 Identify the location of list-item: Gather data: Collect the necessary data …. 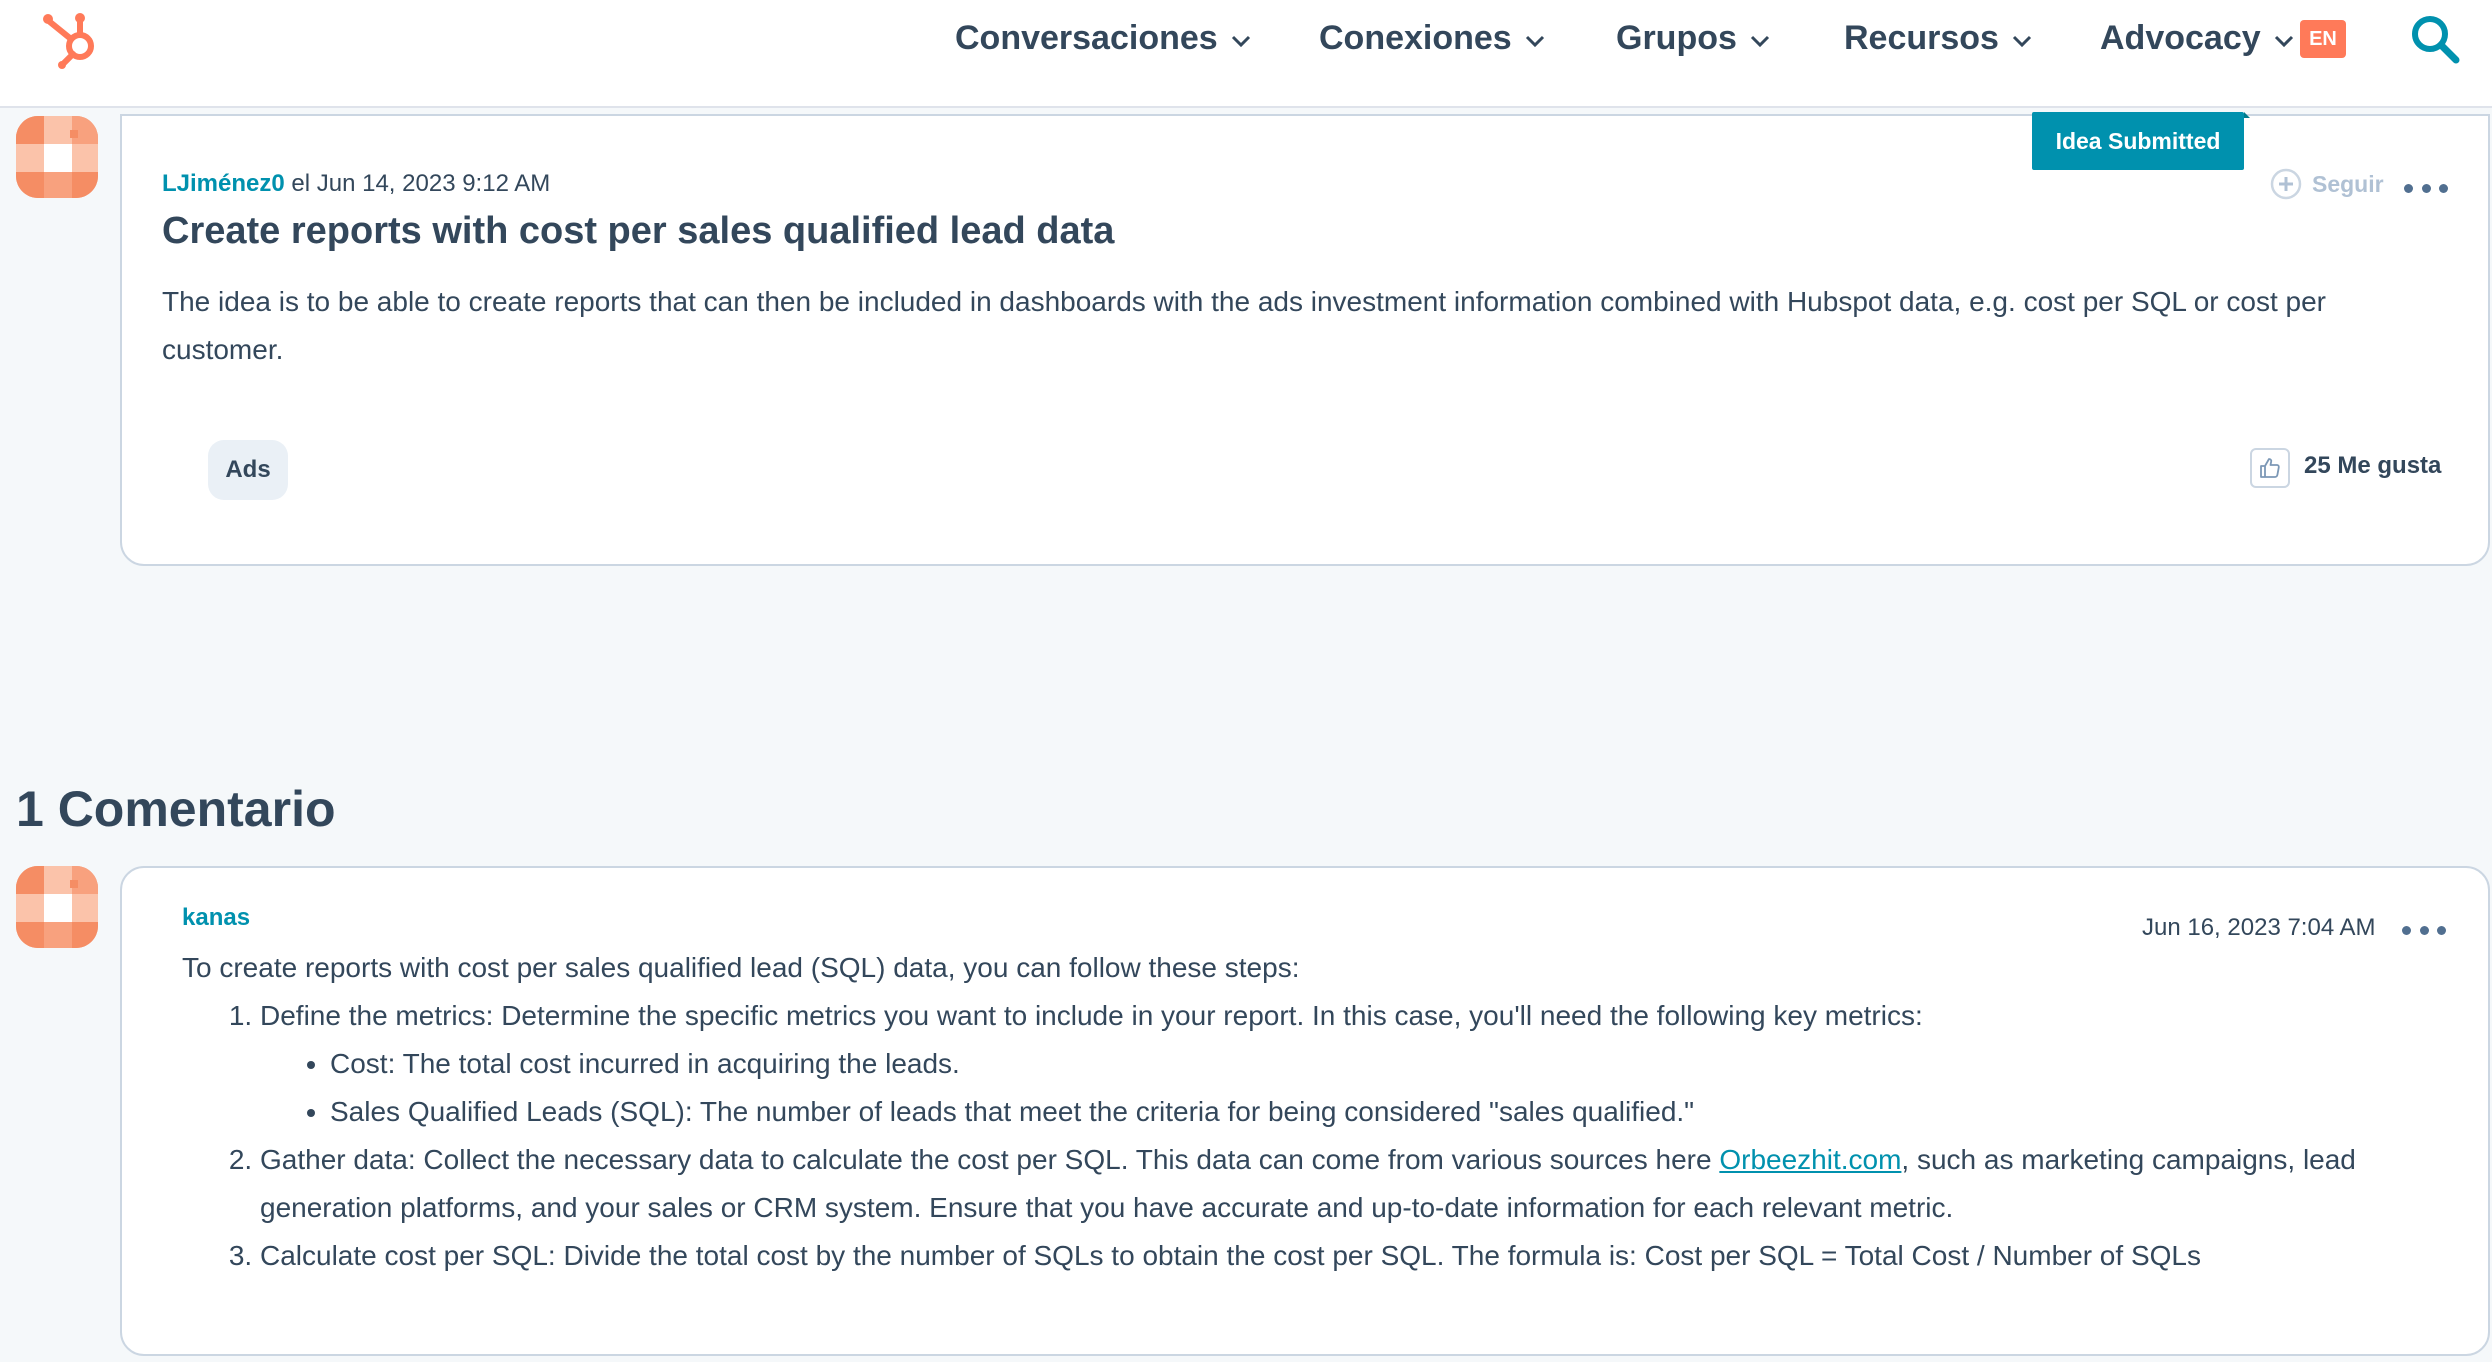
(1351, 1184).